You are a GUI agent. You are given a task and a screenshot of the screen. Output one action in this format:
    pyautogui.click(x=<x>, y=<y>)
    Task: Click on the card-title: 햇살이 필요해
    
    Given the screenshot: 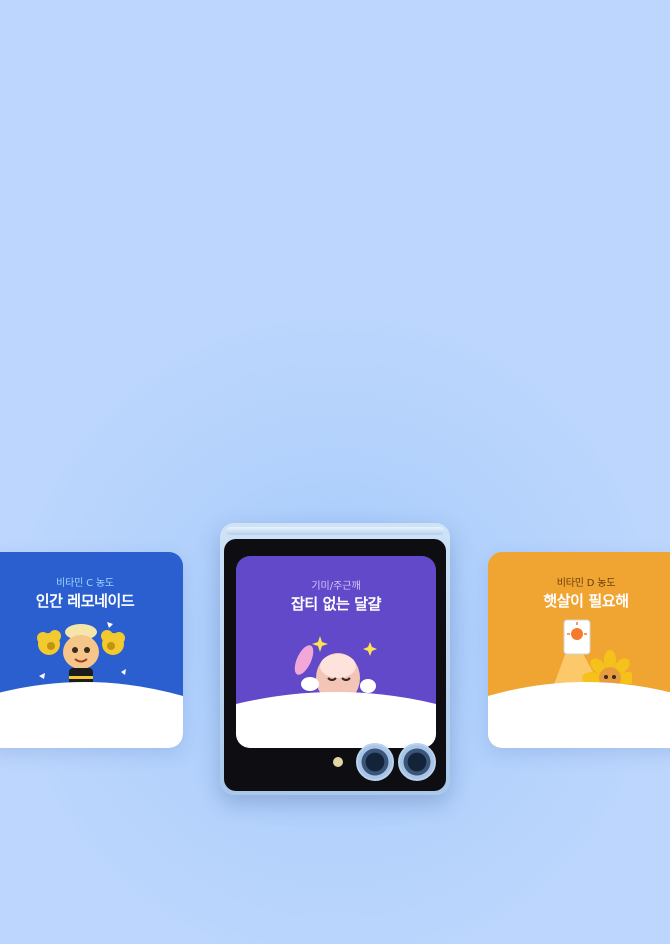 What is the action you would take?
    pyautogui.click(x=586, y=601)
    